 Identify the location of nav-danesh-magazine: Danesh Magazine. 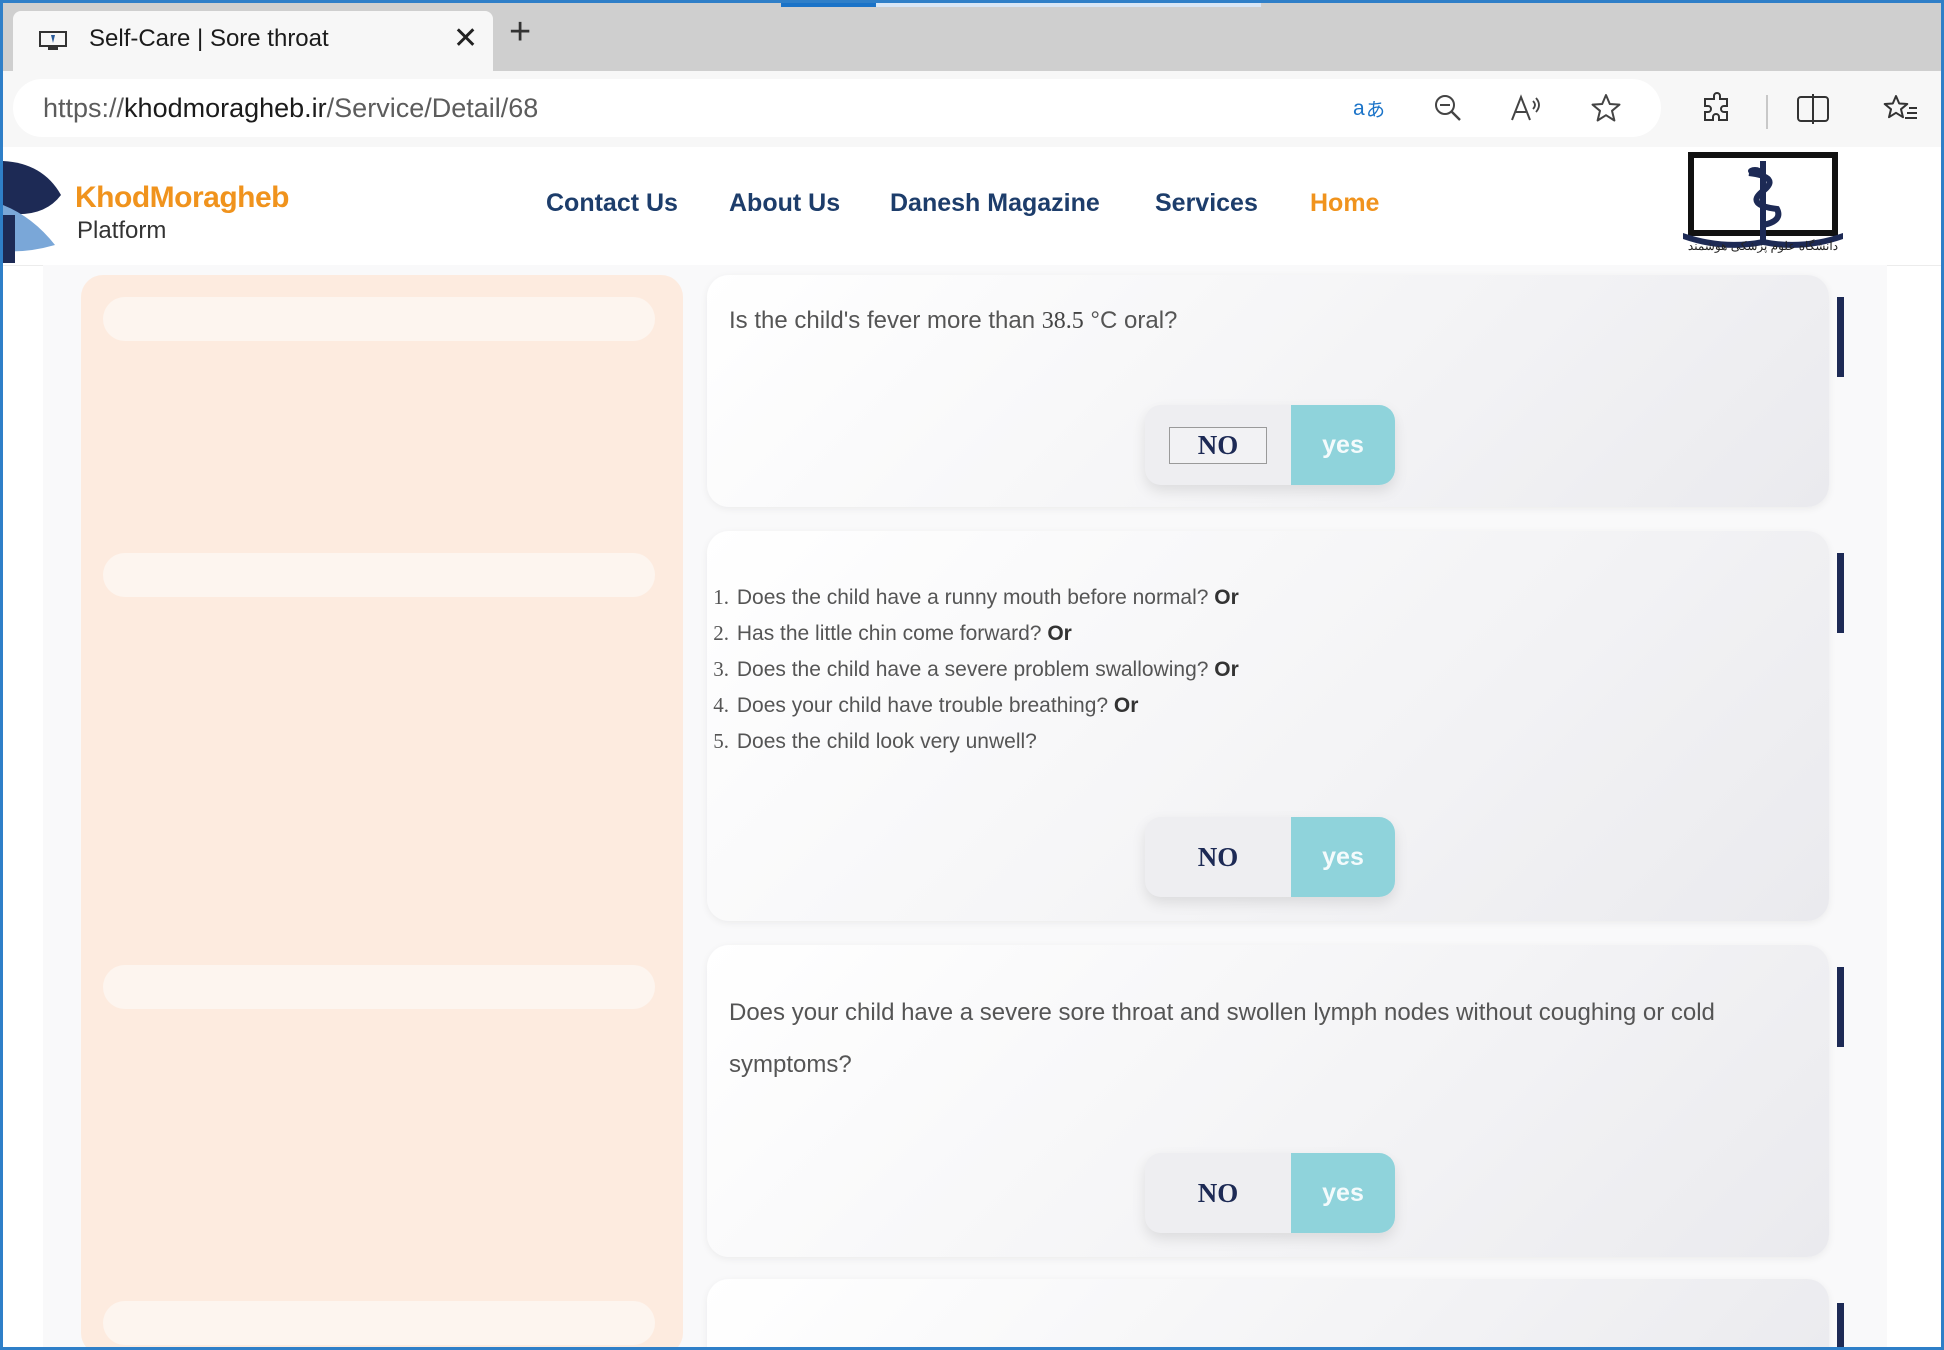
(995, 203).